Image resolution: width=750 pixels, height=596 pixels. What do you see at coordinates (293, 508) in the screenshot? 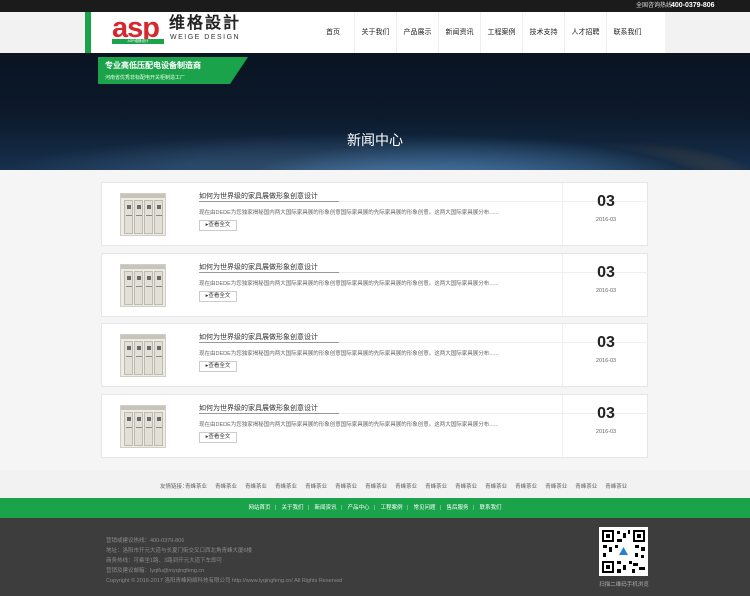
I see `footer-nav-about: 关于我们` at bounding box center [293, 508].